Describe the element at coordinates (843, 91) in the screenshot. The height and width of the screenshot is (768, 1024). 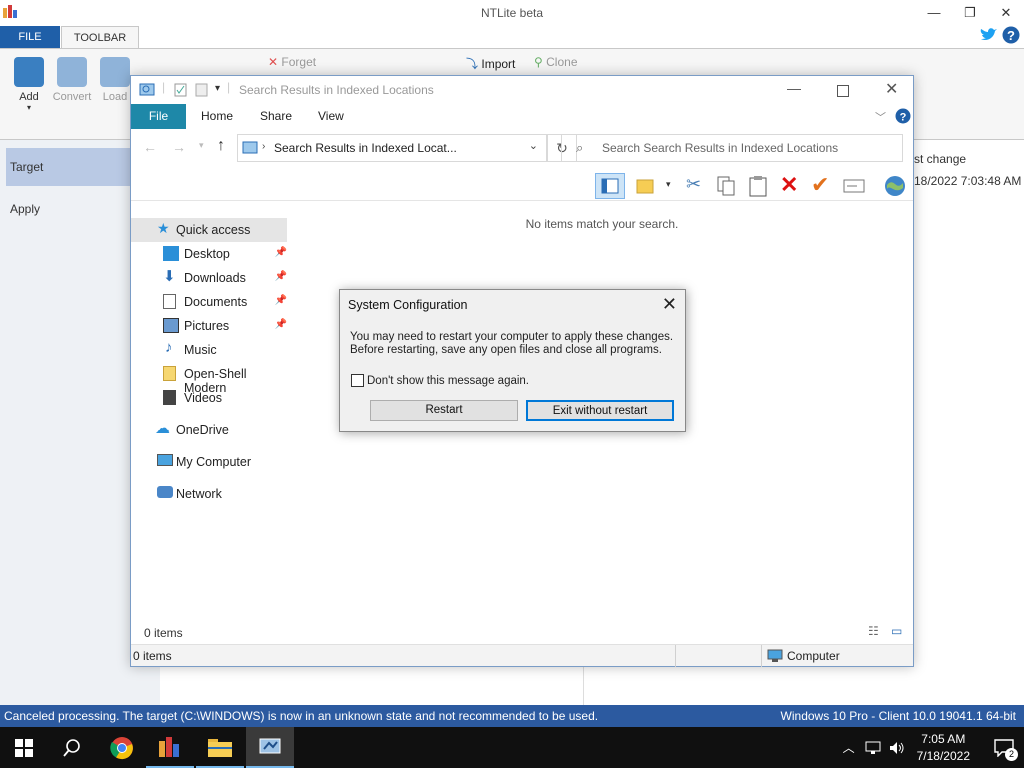
I see `explorer-maximize-button` at that location.